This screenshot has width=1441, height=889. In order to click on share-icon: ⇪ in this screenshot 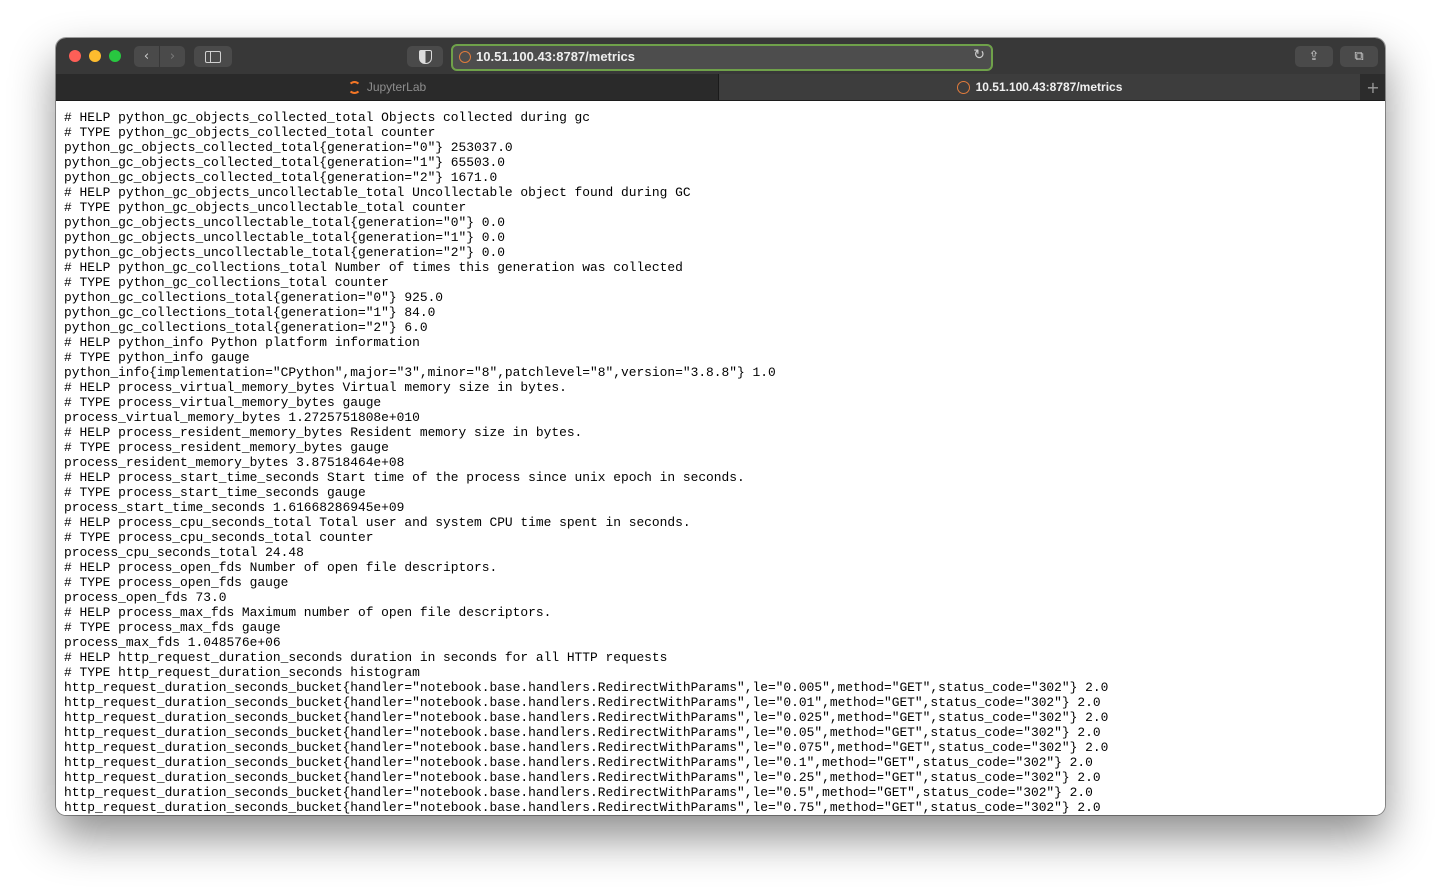, I will do `click(1314, 56)`.